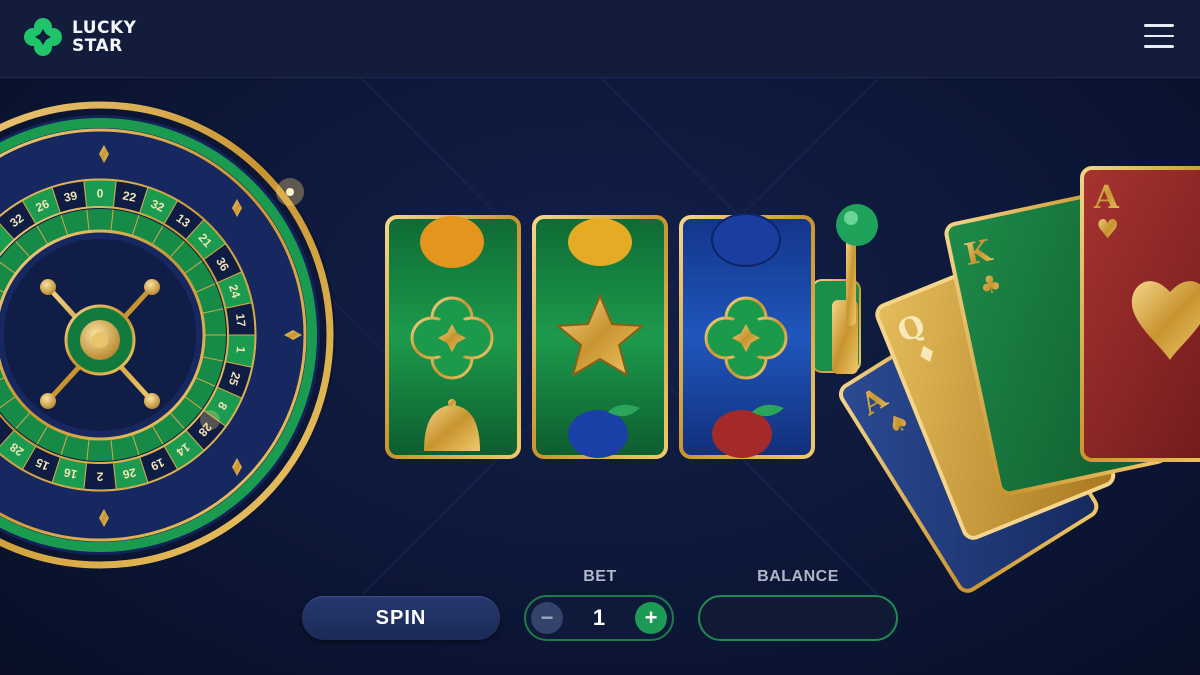 Image resolution: width=1200 pixels, height=675 pixels. What do you see at coordinates (401, 618) in the screenshot?
I see `spin-button: SPIN` at bounding box center [401, 618].